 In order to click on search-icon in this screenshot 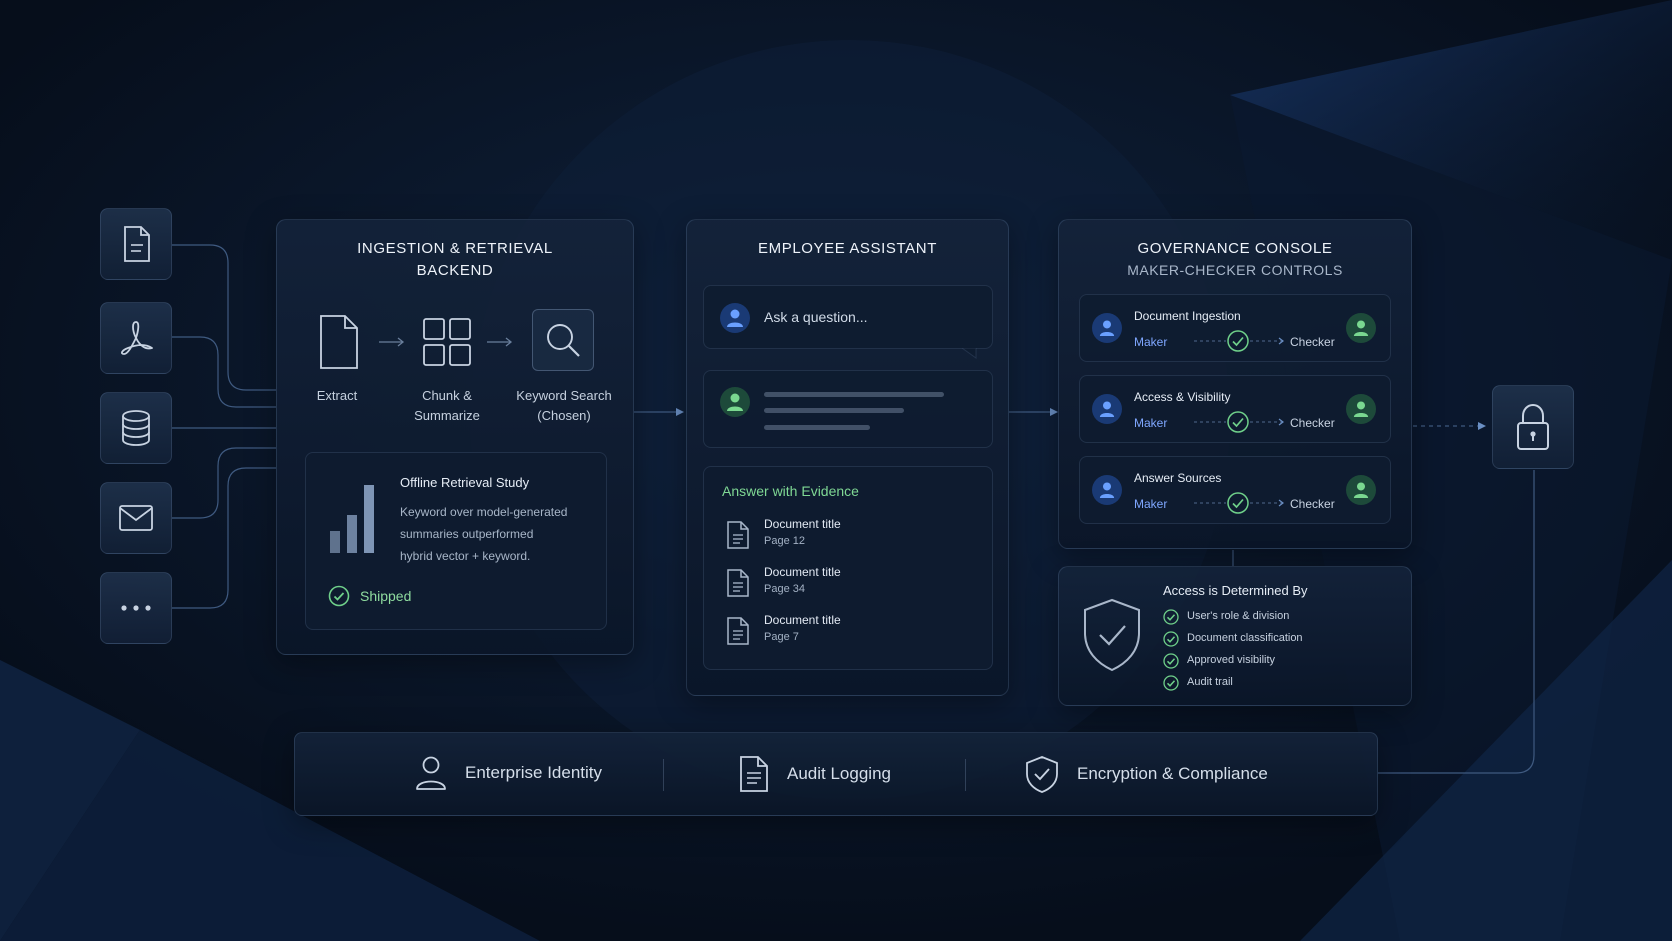, I will do `click(563, 340)`.